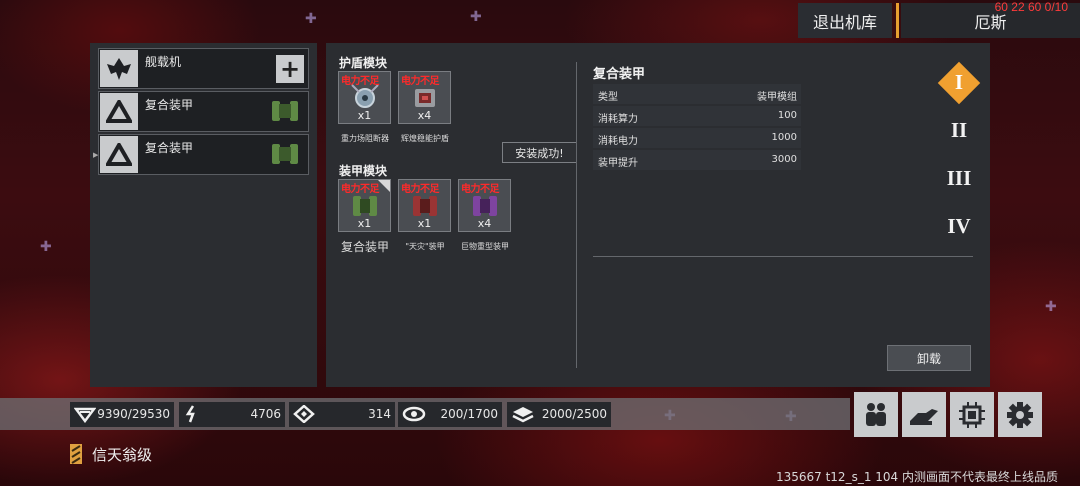 This screenshot has height=486, width=1080. What do you see at coordinates (424, 97) in the screenshot?
I see `shield-module-radiant: 电力不足 x4` at bounding box center [424, 97].